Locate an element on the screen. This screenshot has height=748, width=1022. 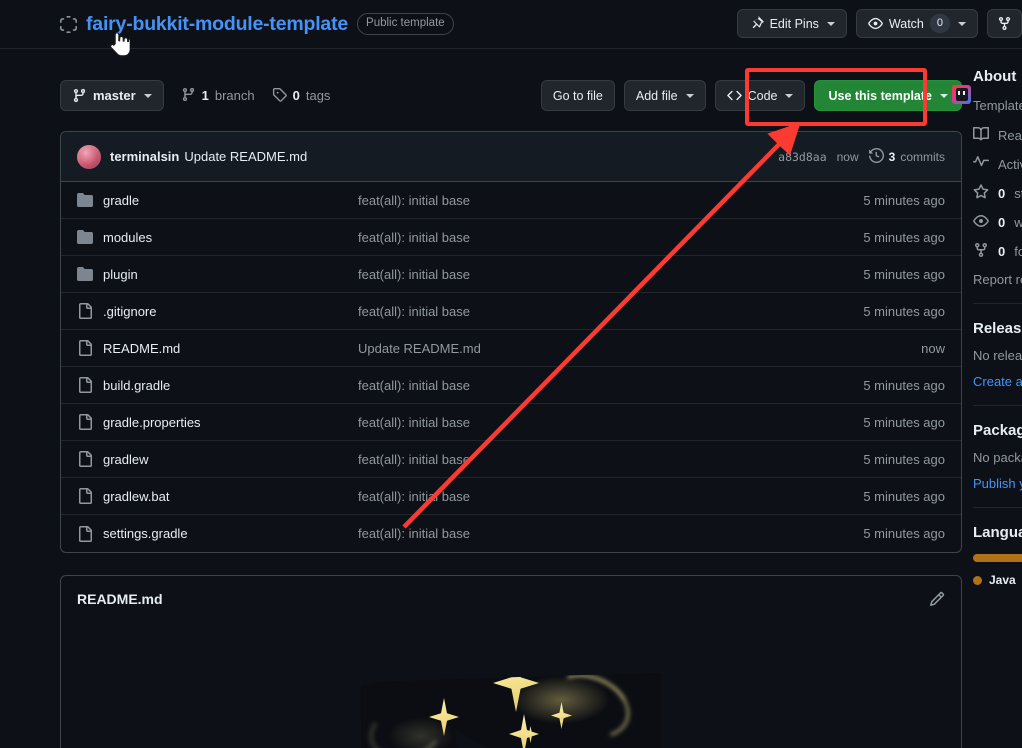
use-this-template-button: Use this template is located at coordinates (888, 95).